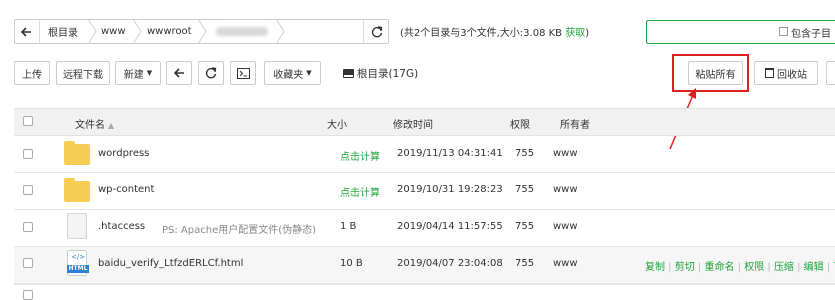 This screenshot has width=835, height=300. I want to click on back-button, so click(27, 31).